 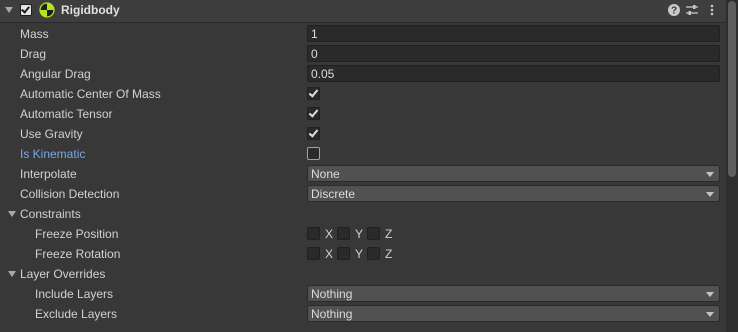 I want to click on freeze-rotation-z-checkbox, so click(x=373, y=253).